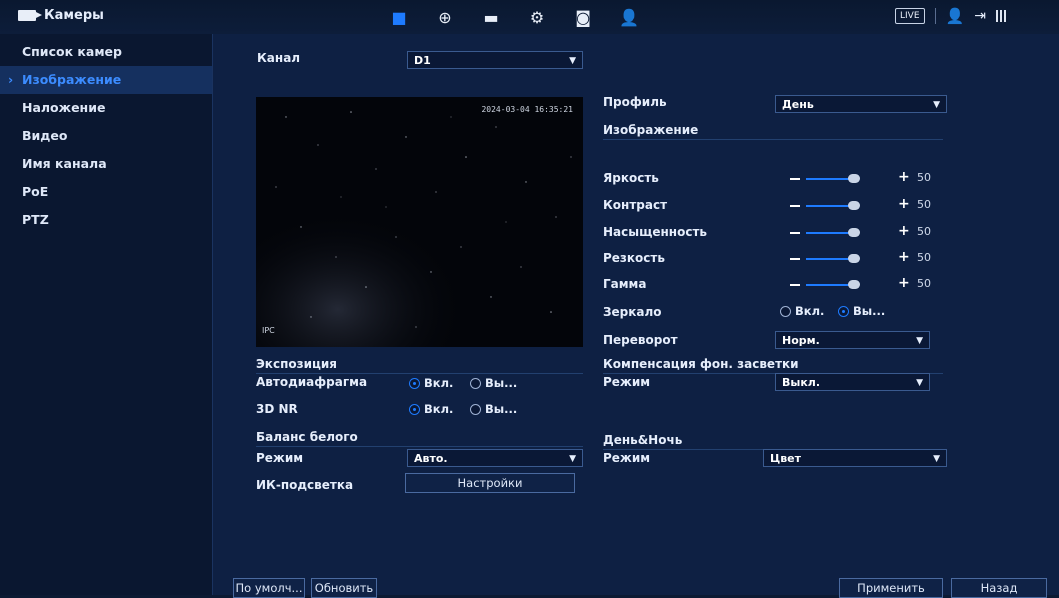 This screenshot has width=1059, height=598. I want to click on sidebar-item-image: Изображение, so click(106, 80).